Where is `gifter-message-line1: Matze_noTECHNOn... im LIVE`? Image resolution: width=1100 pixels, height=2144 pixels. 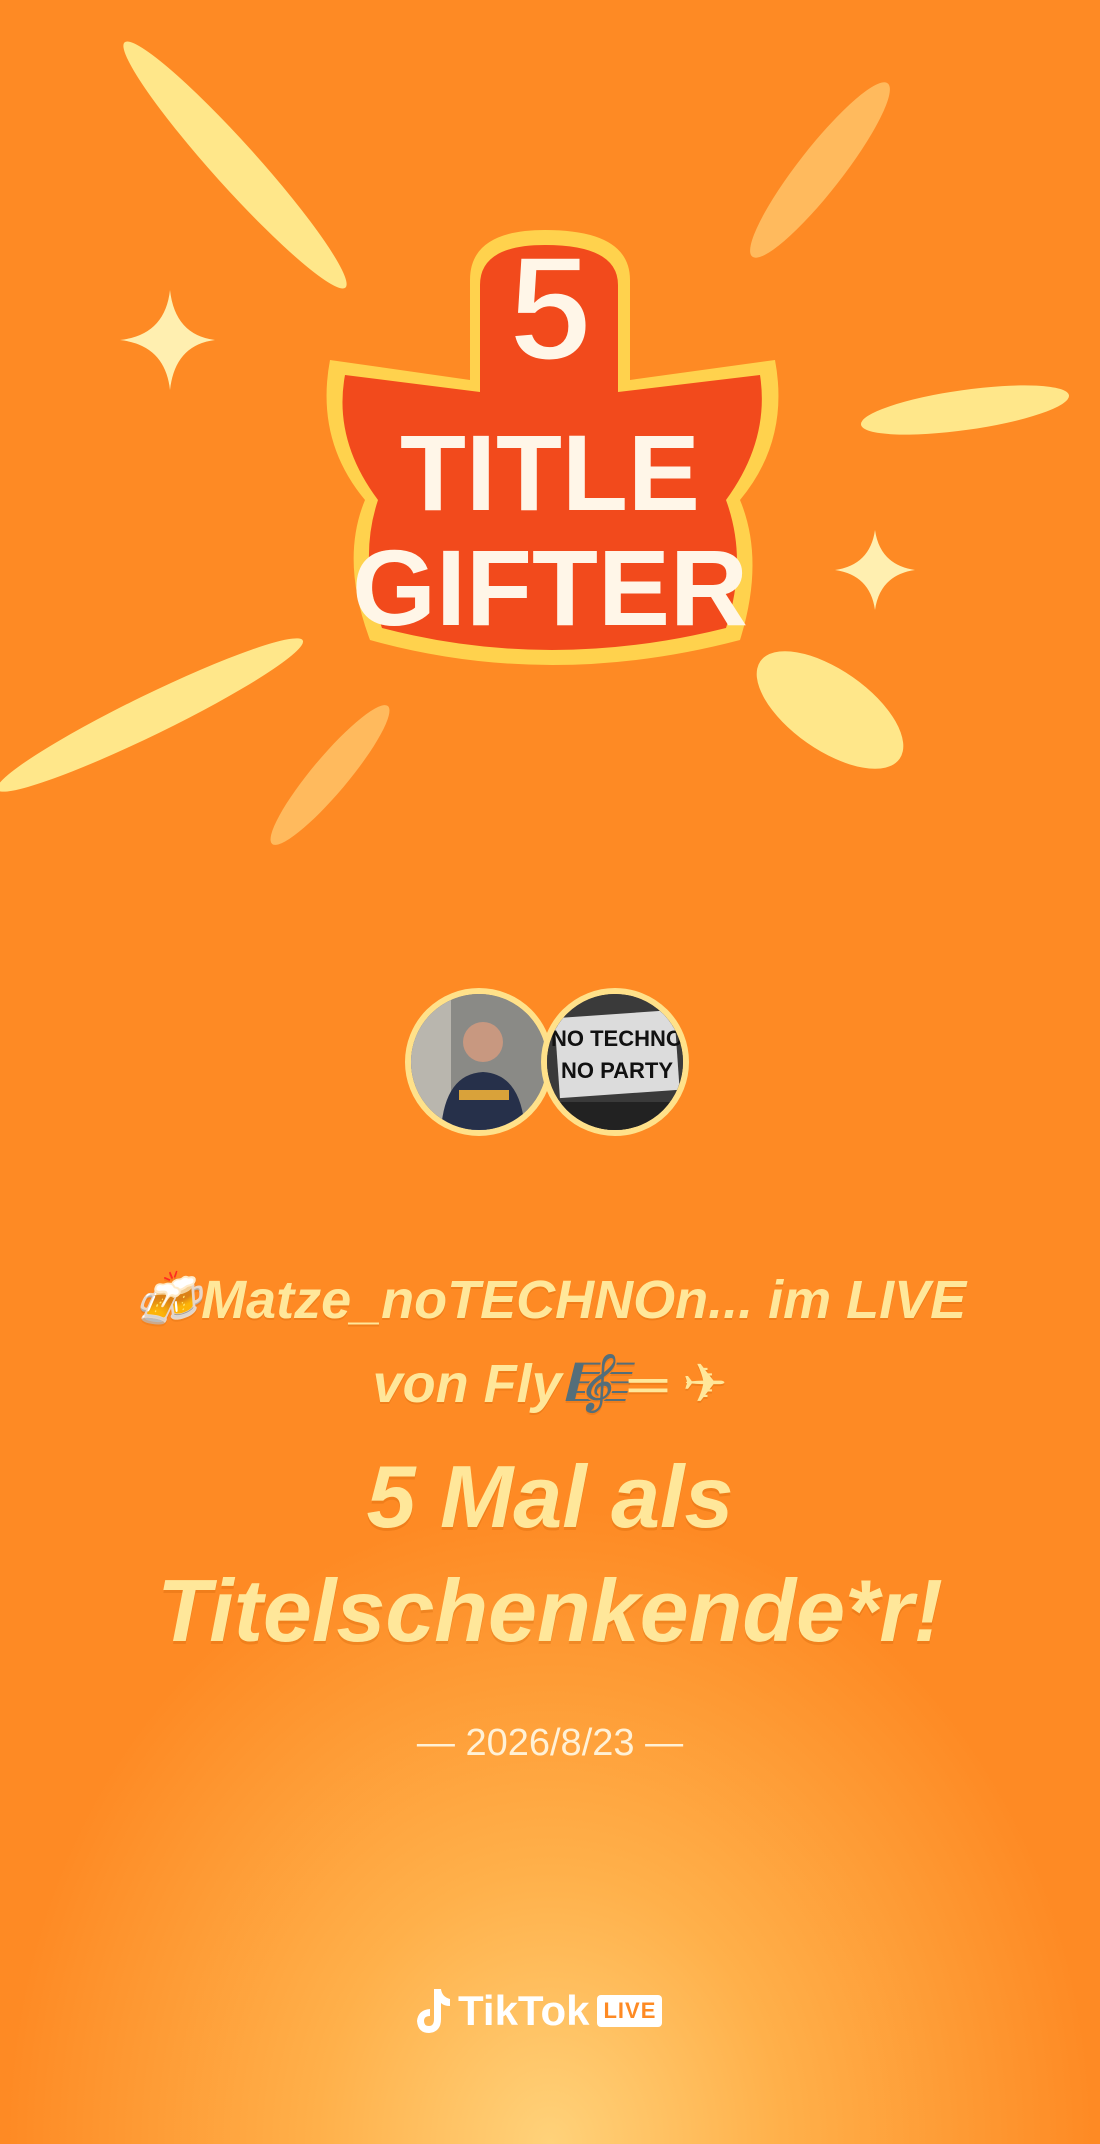
gifter-message-line1: Matze_noTECHNOn... im LIVE is located at coordinates (584, 1300).